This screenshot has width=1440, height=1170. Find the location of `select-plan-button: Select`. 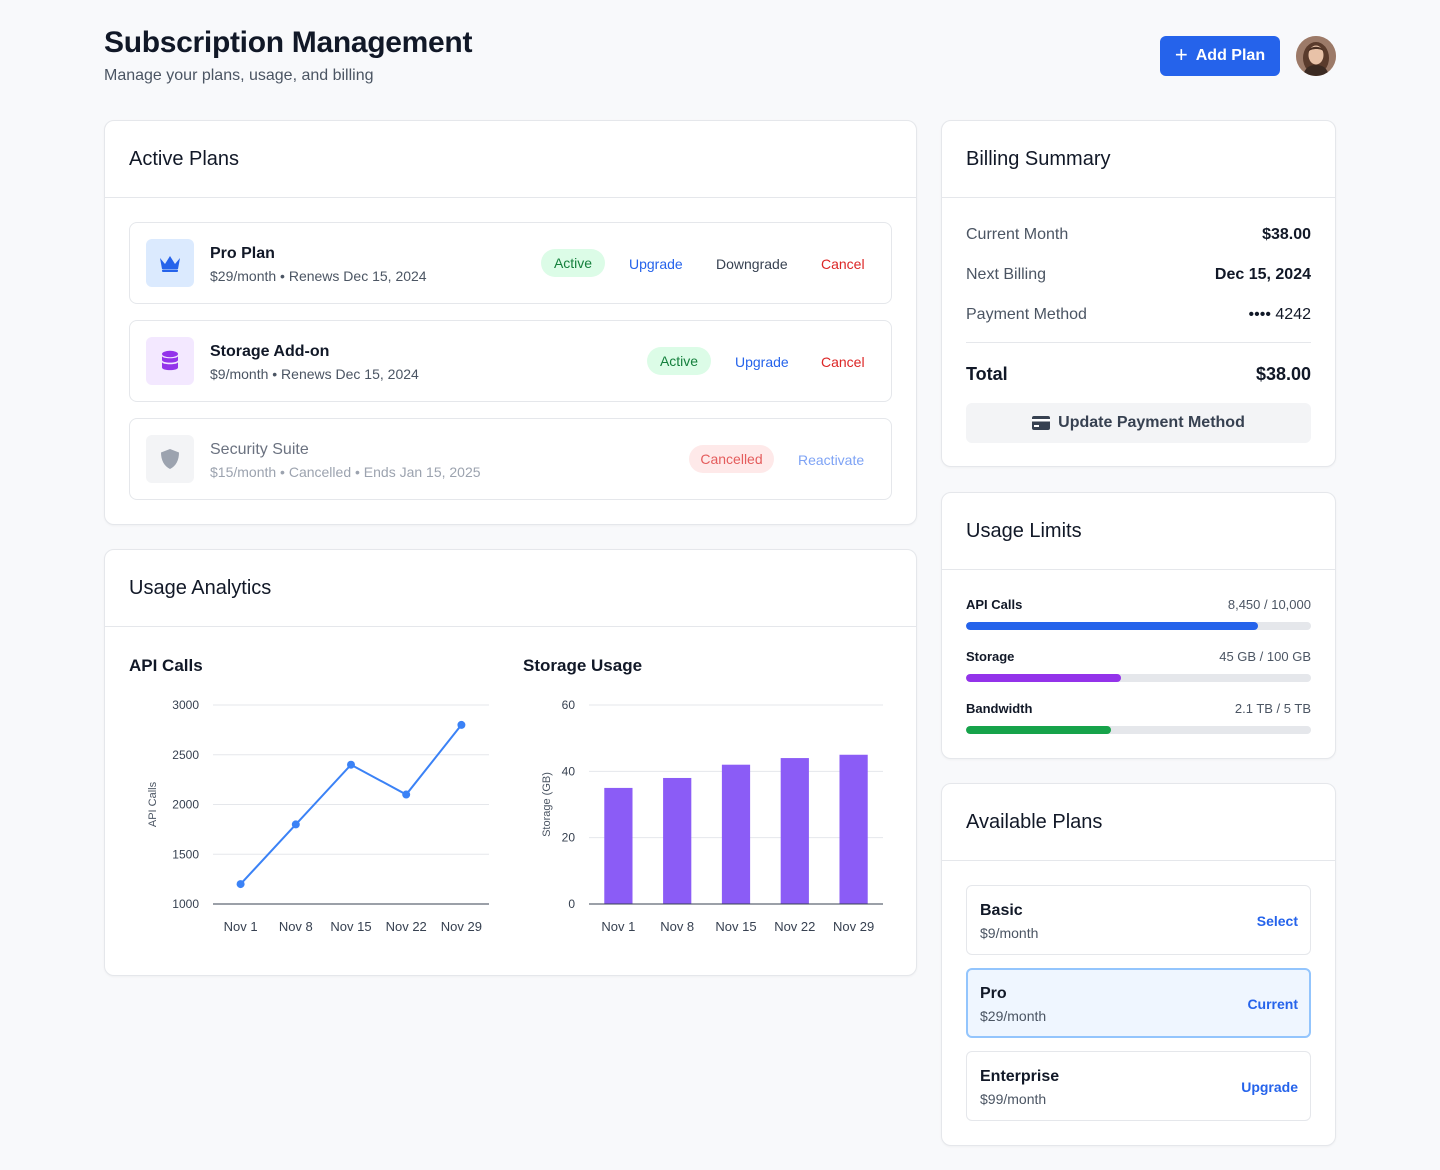

select-plan-button: Select is located at coordinates (1277, 921).